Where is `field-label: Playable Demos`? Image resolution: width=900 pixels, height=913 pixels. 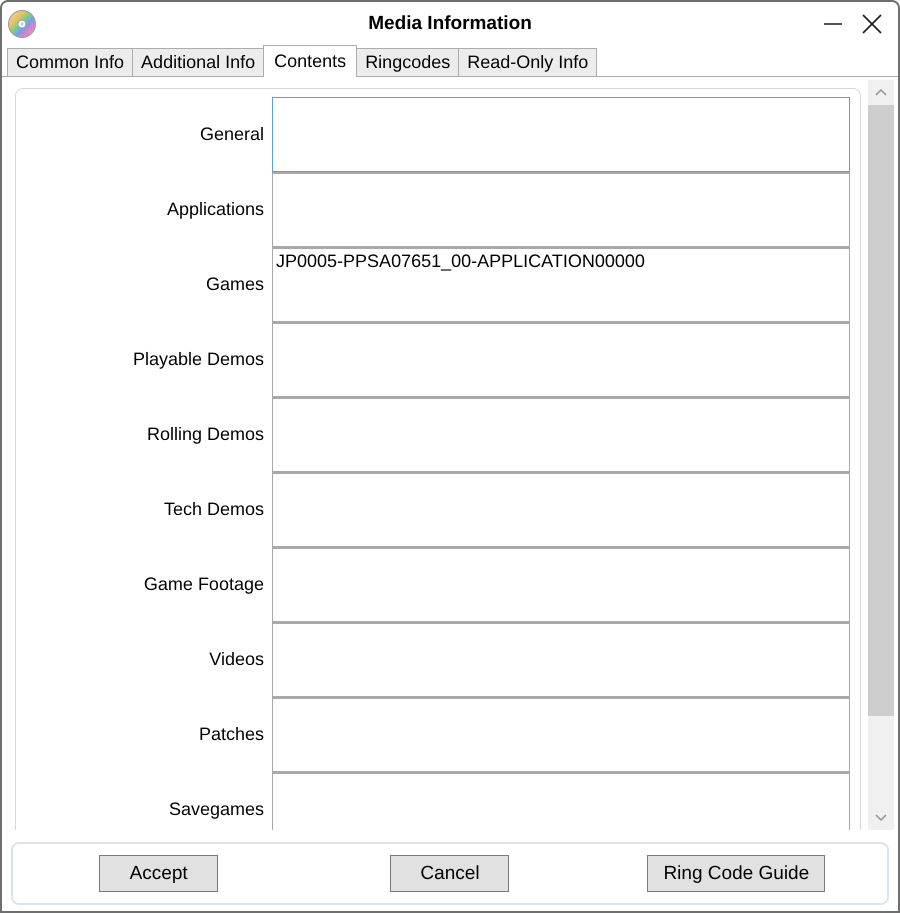 field-label: Playable Demos is located at coordinates (198, 359).